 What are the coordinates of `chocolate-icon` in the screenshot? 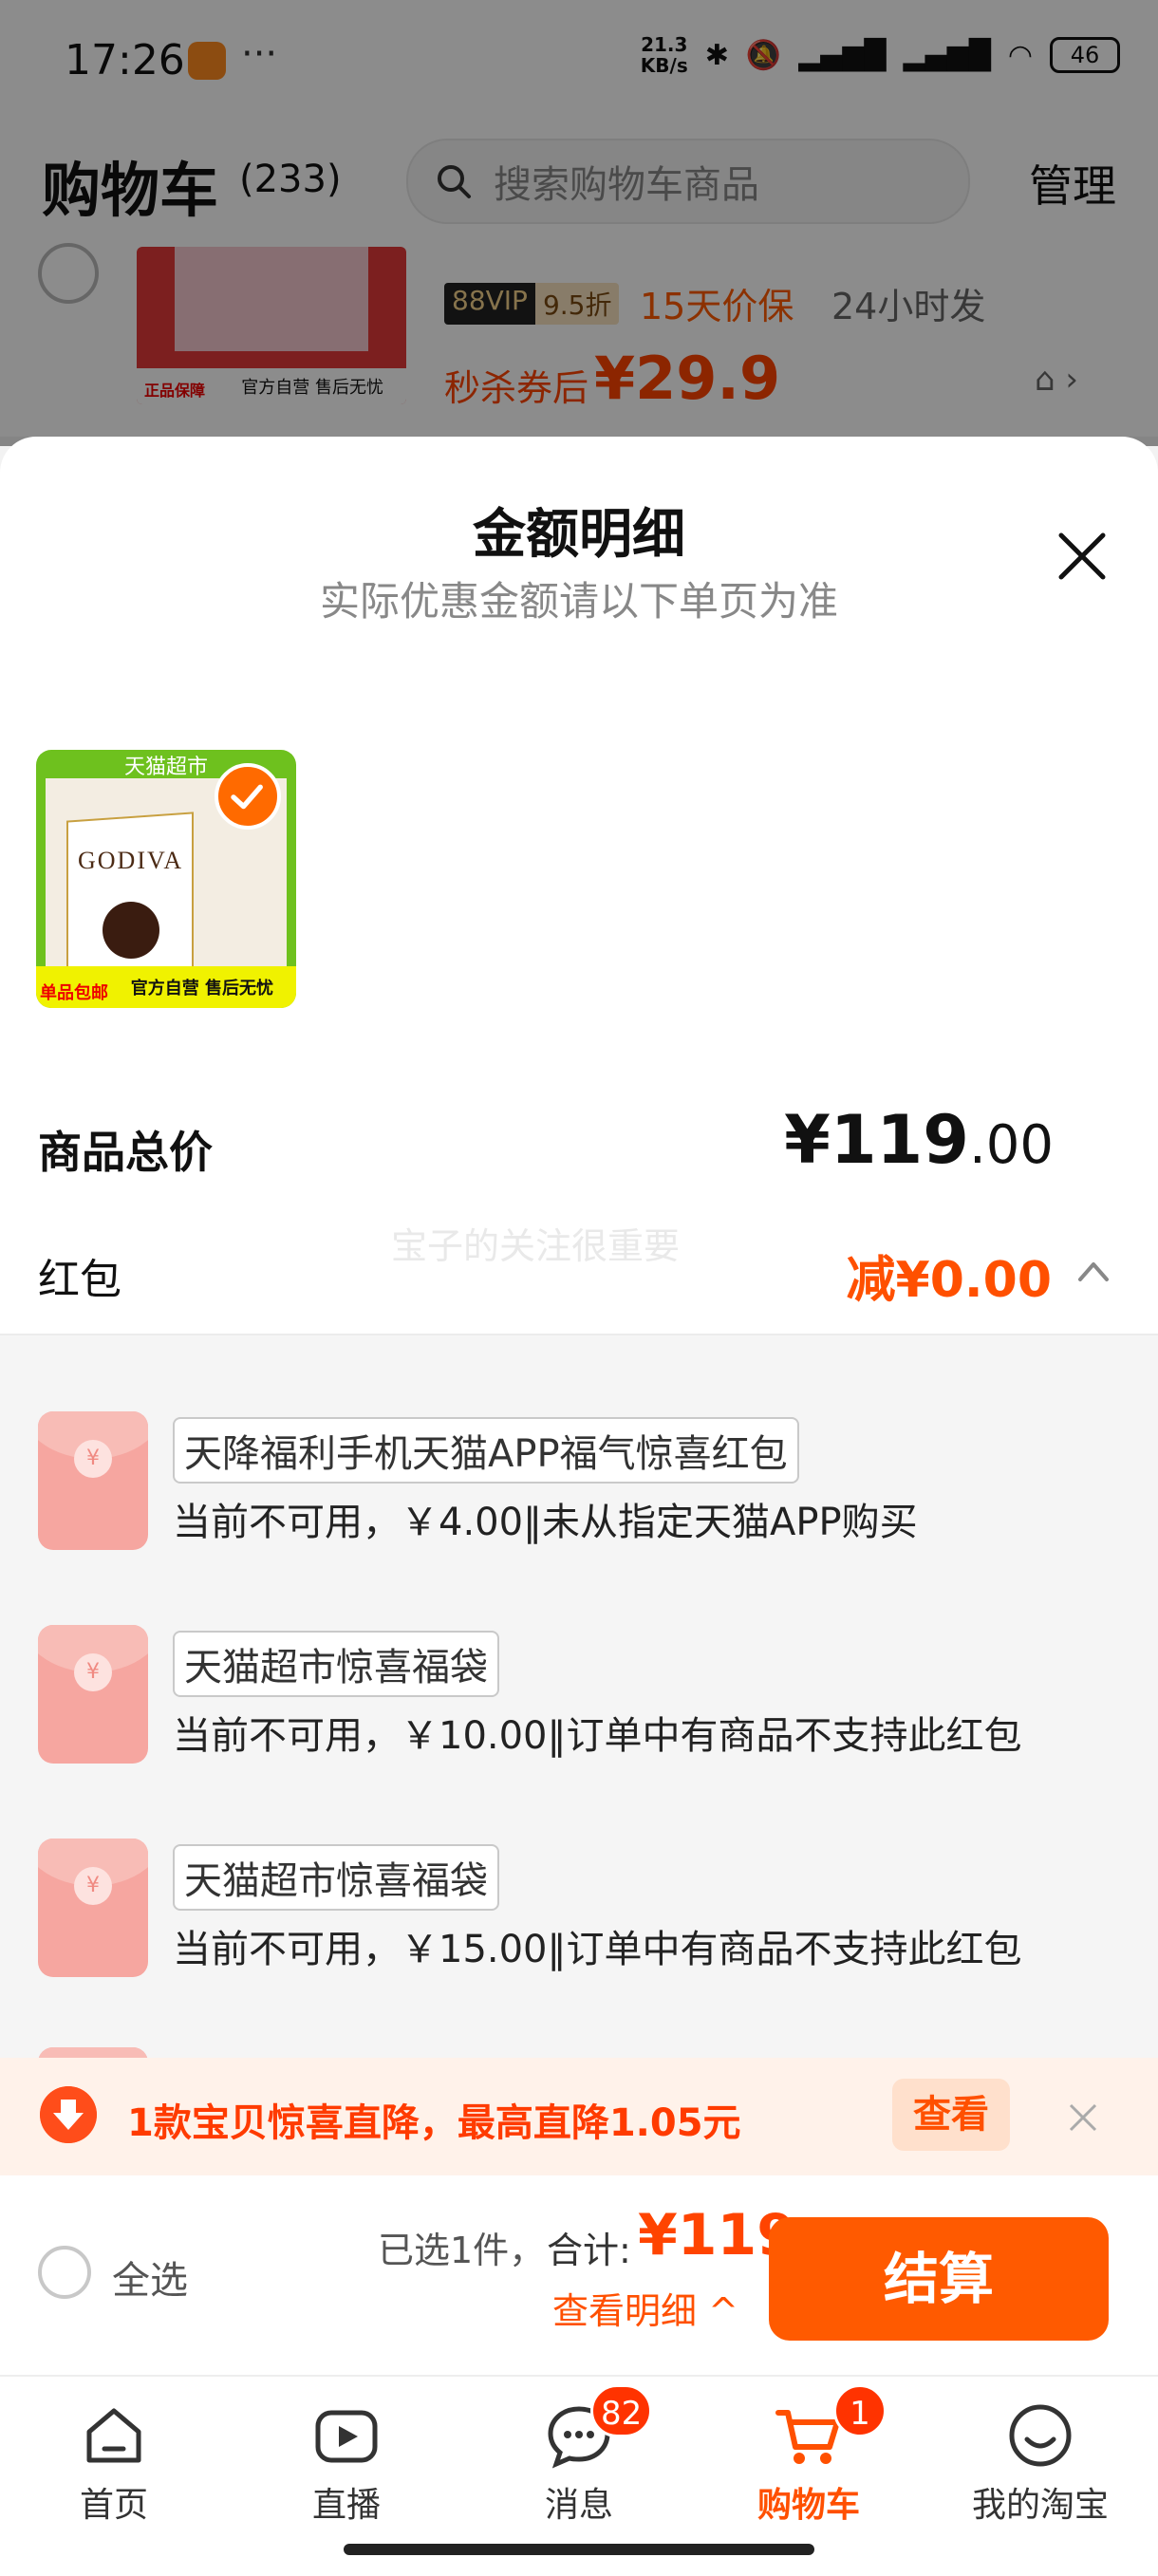 It's located at (131, 931).